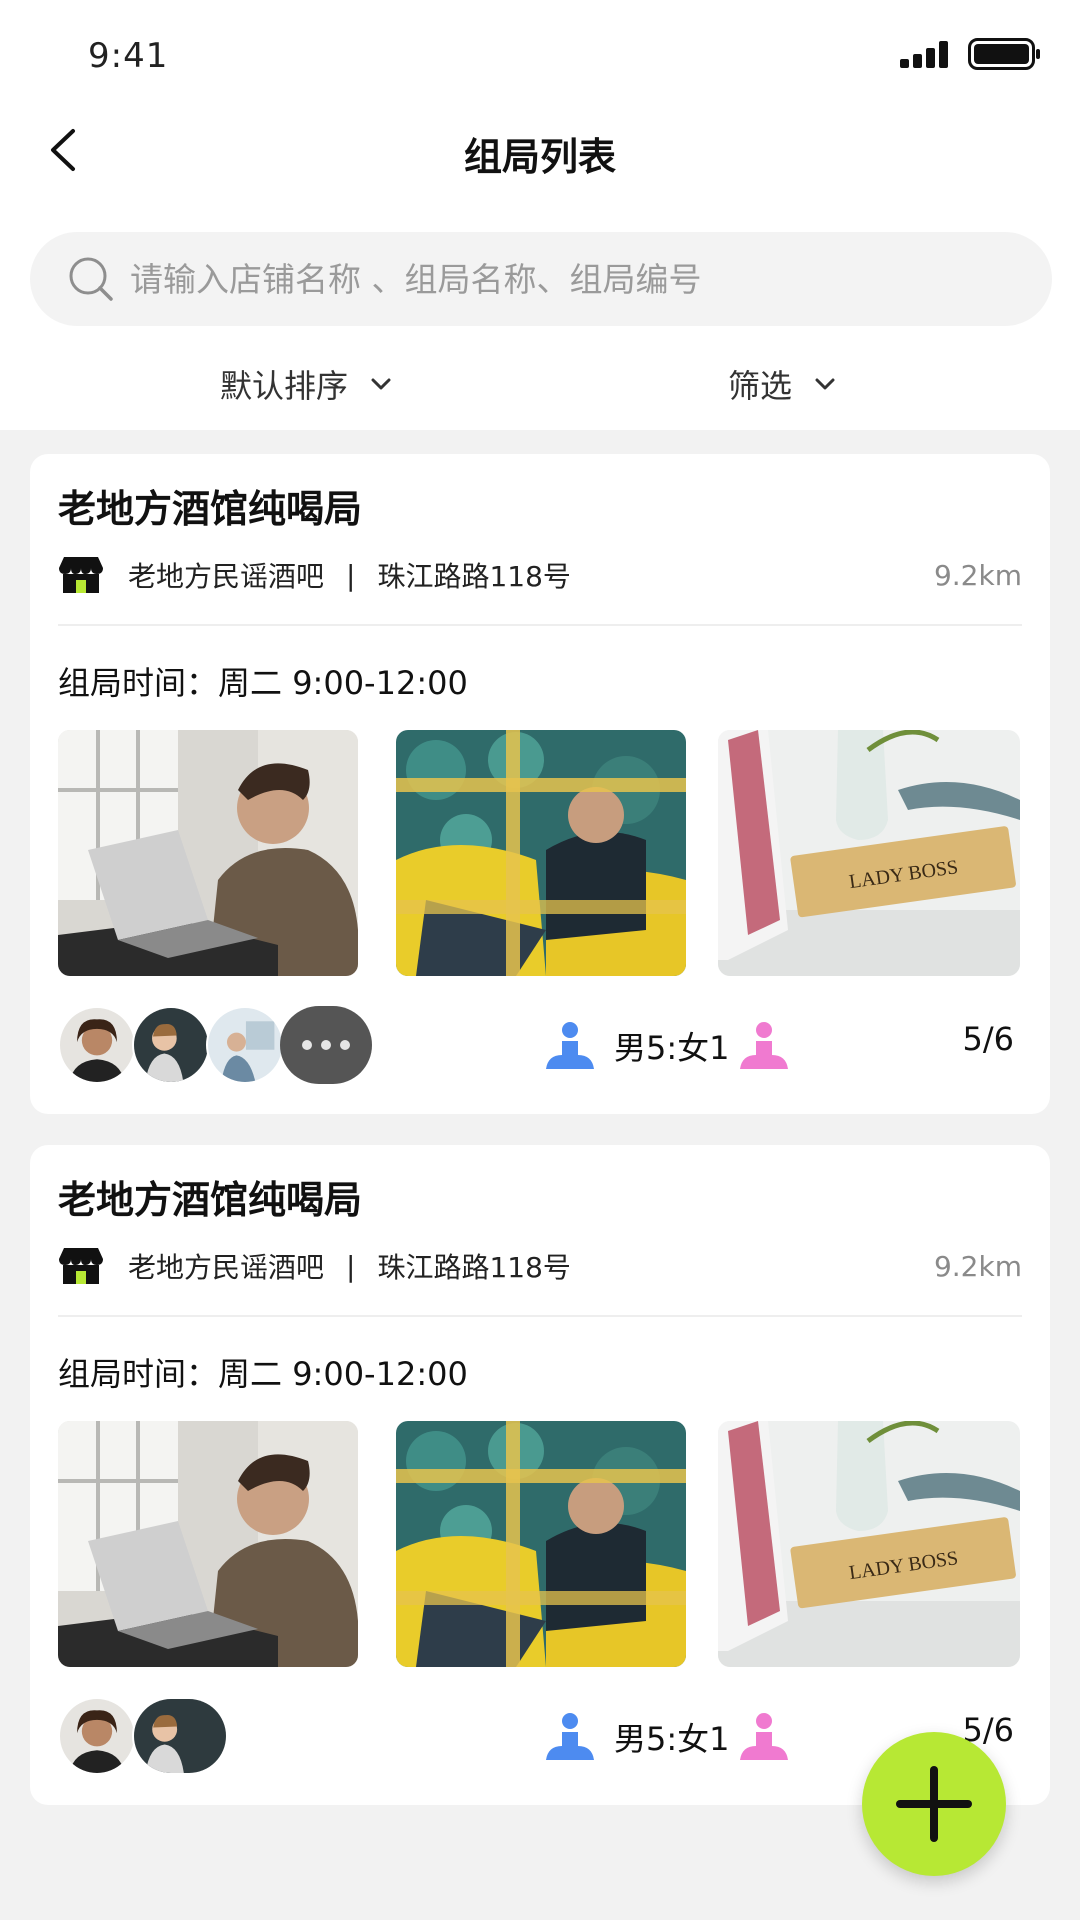 This screenshot has height=1920, width=1080. Describe the element at coordinates (988, 1039) in the screenshot. I see `participant-count: 5/6` at that location.